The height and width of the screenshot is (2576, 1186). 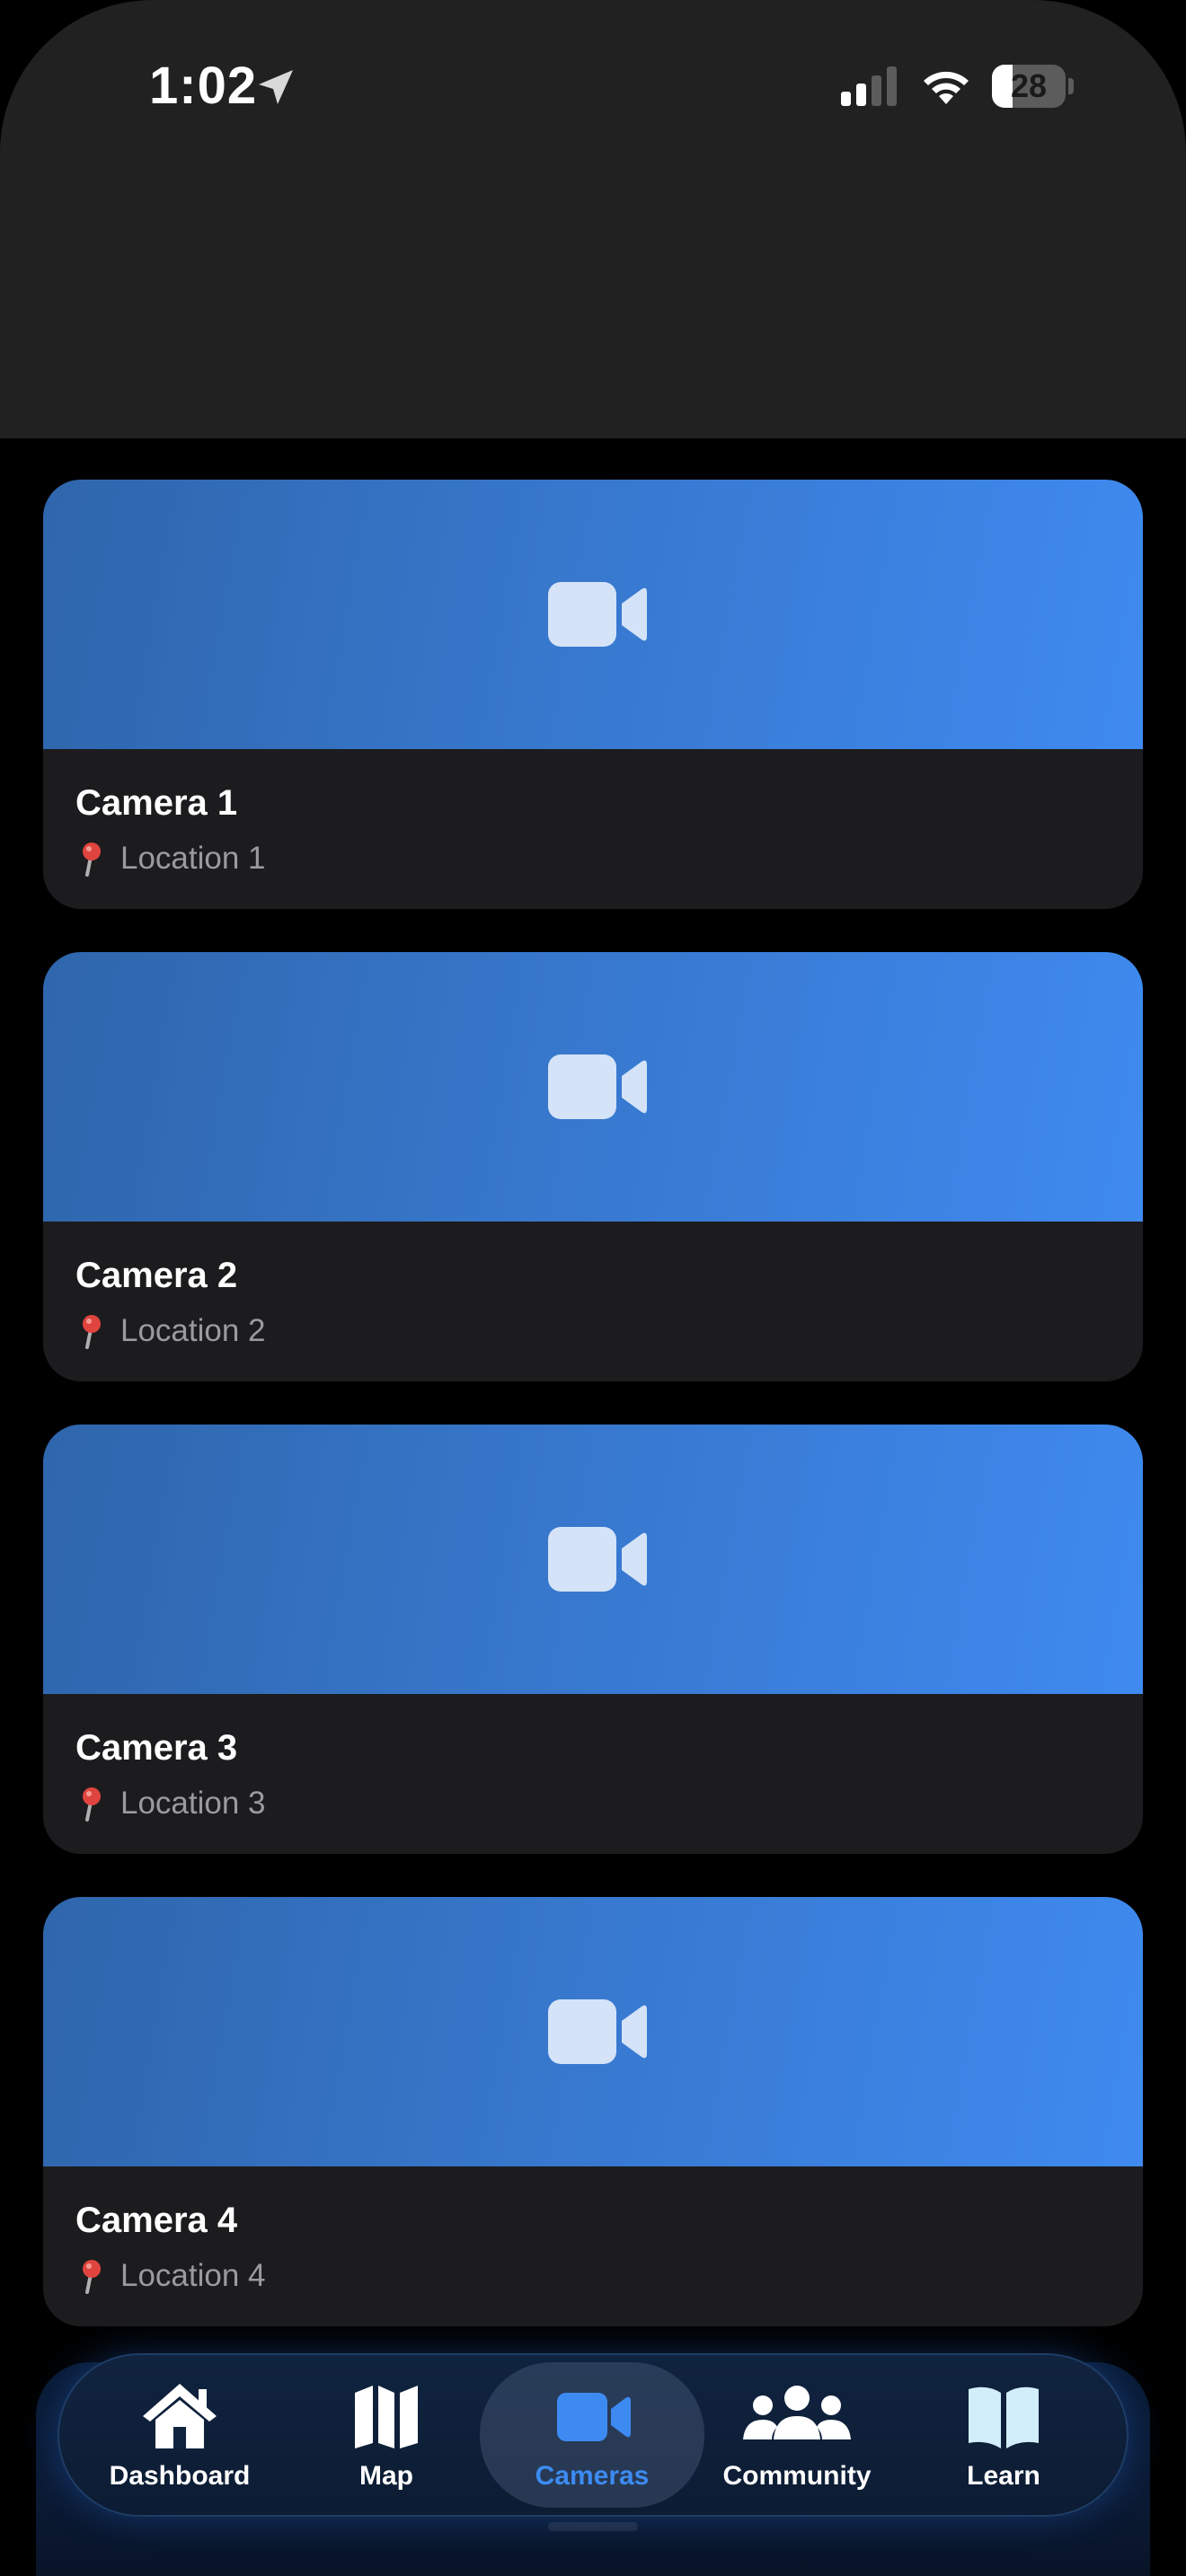 I want to click on camera-title: Camera 4, so click(x=156, y=2220).